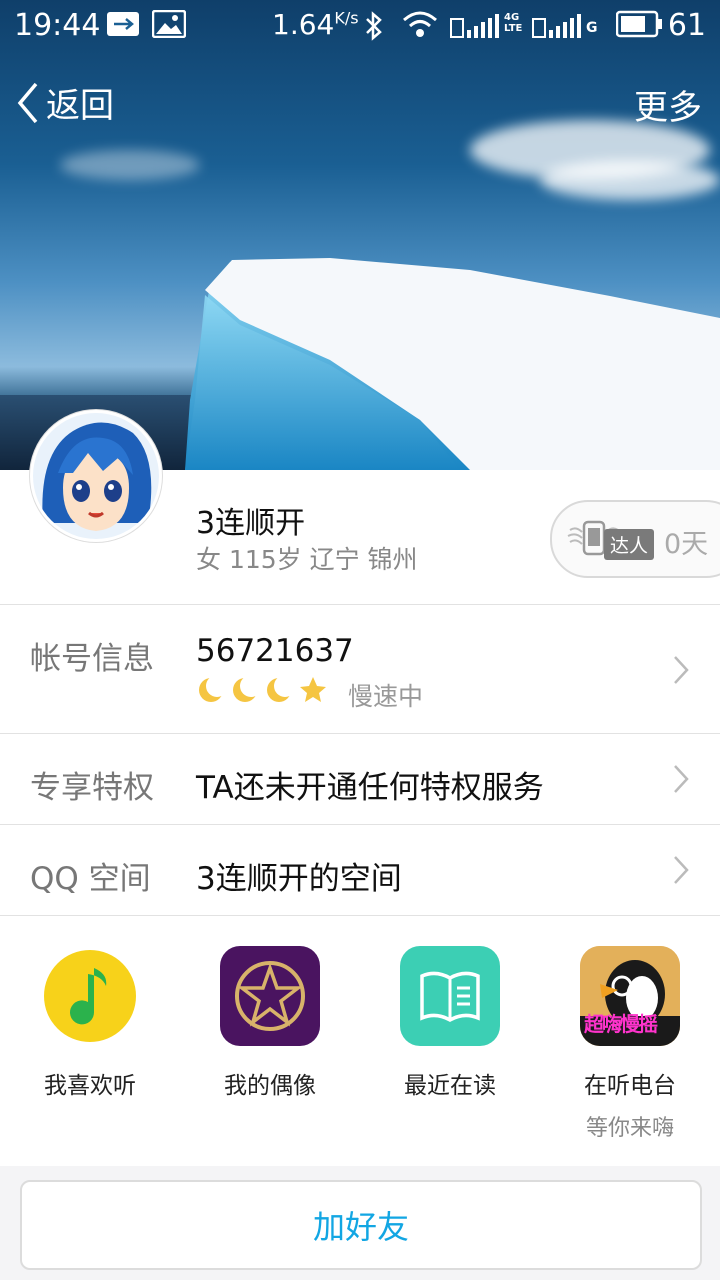 The image size is (720, 1280). I want to click on status-bar: 19:44 1.64K/s 4G LTE G 61, so click(360, 26).